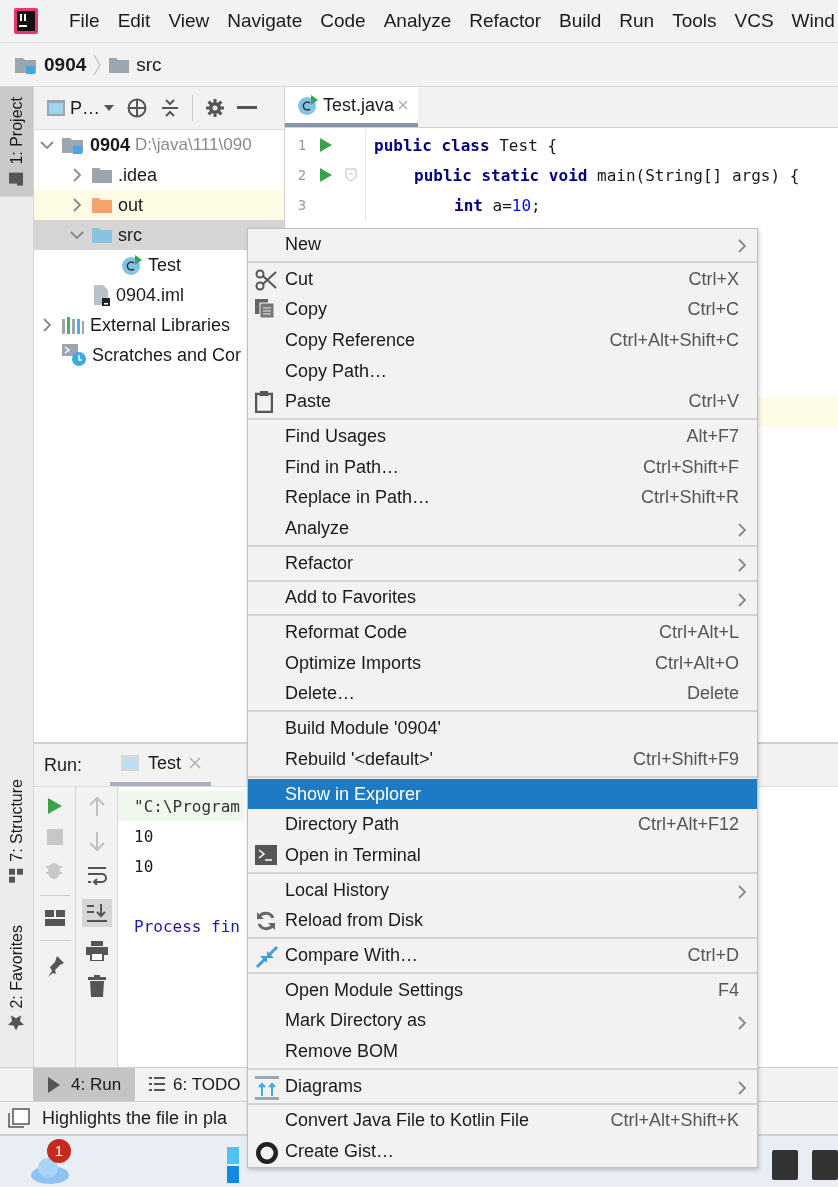 The width and height of the screenshot is (838, 1187). Describe the element at coordinates (157, 1084) in the screenshot. I see `list-icon` at that location.